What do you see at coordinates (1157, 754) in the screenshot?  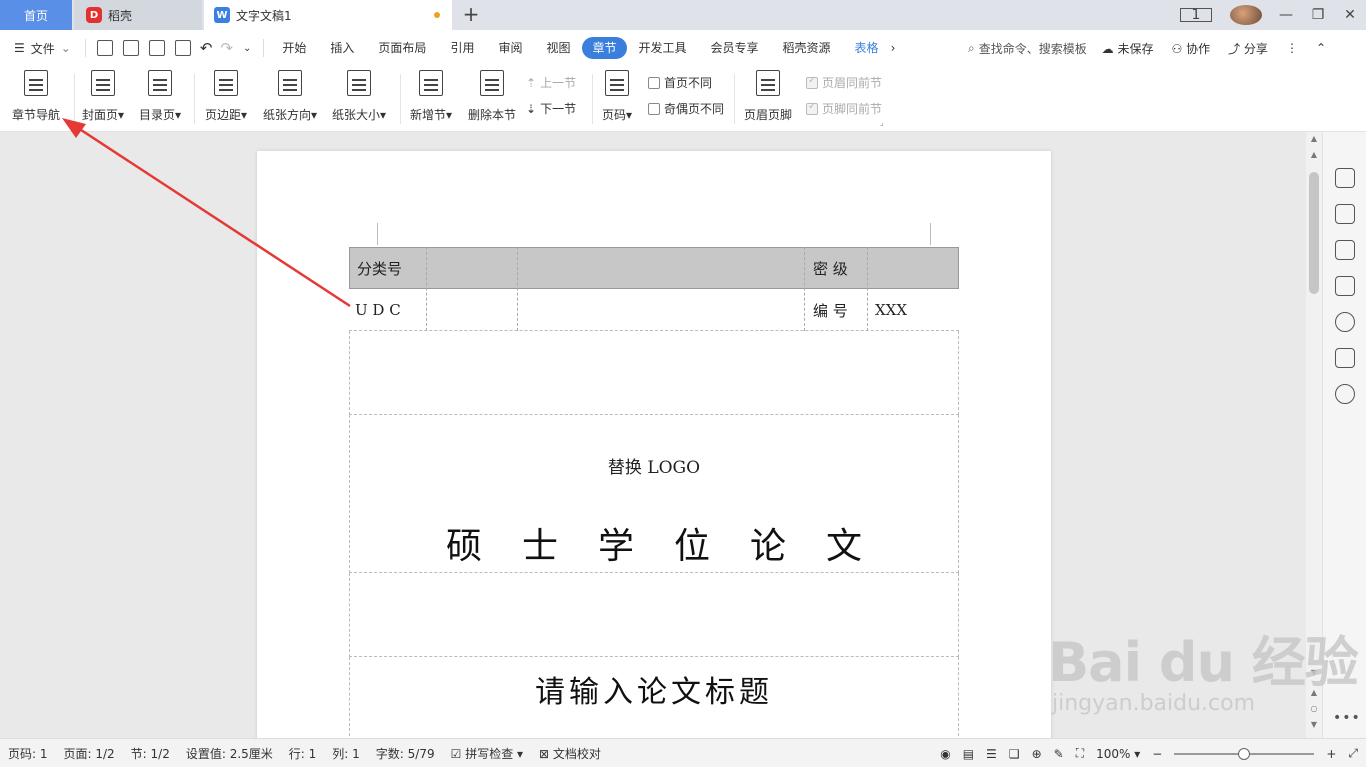 I see `zoom-out-button: −` at bounding box center [1157, 754].